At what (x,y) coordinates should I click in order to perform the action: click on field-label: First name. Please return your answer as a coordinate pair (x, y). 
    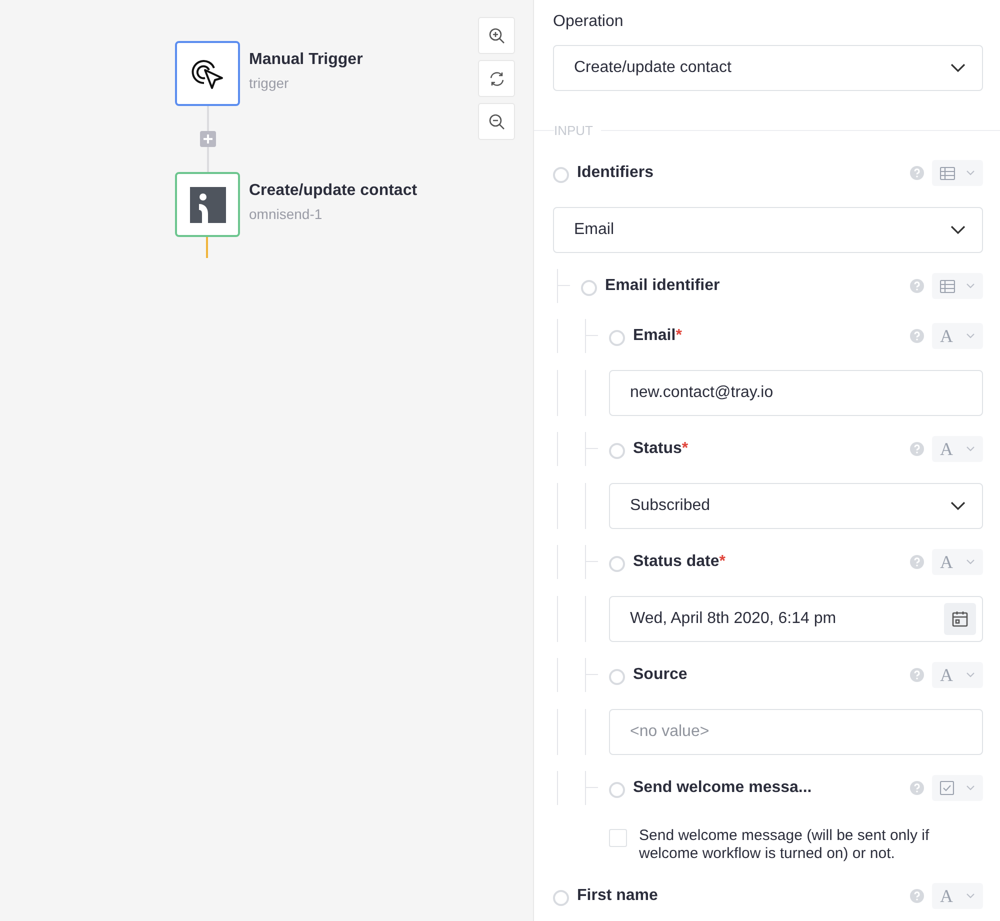
    Looking at the image, I should click on (618, 896).